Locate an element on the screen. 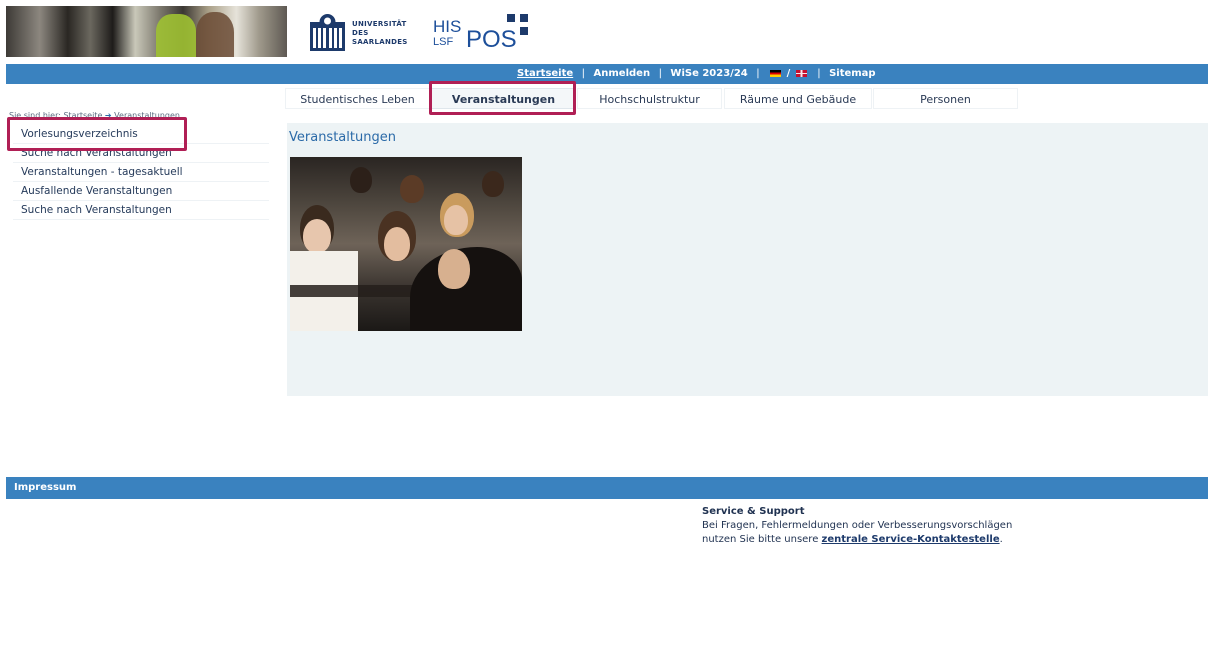 Image resolution: width=1208 pixels, height=655 pixels. footer-bar: Impressum is located at coordinates (607, 488).